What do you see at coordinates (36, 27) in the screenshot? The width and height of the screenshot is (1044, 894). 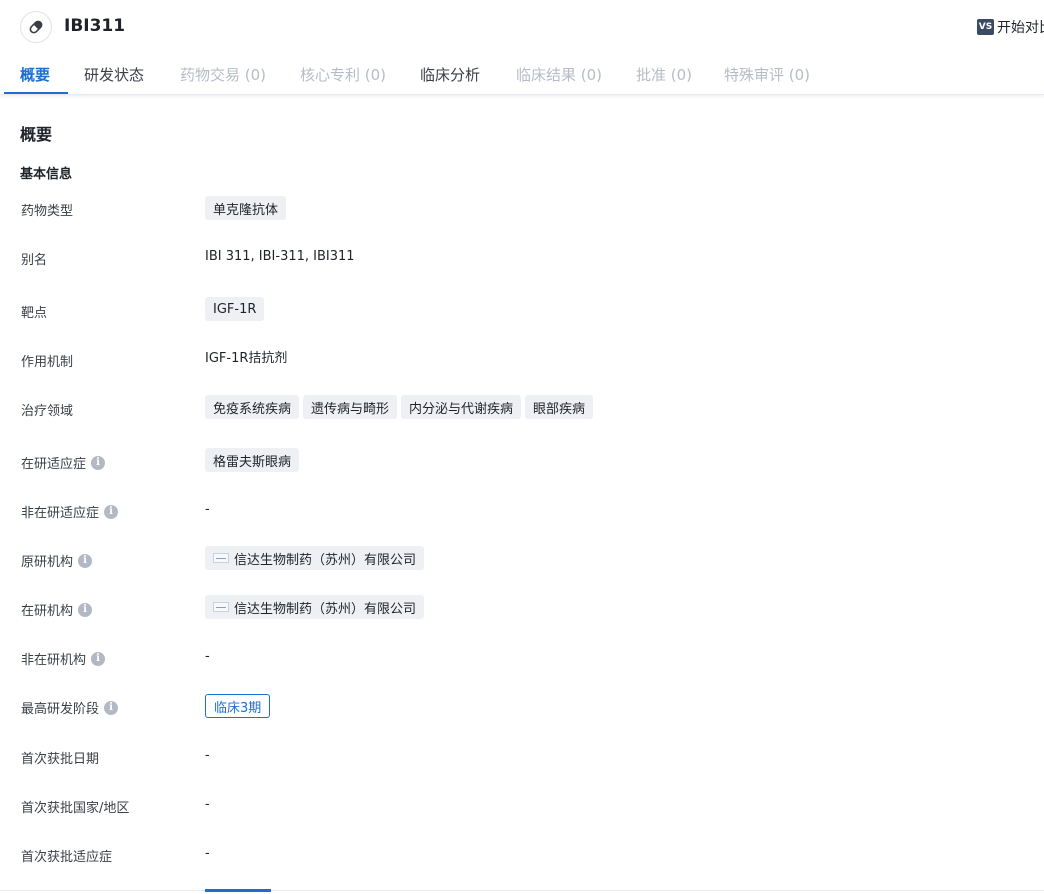 I see `pill-icon` at bounding box center [36, 27].